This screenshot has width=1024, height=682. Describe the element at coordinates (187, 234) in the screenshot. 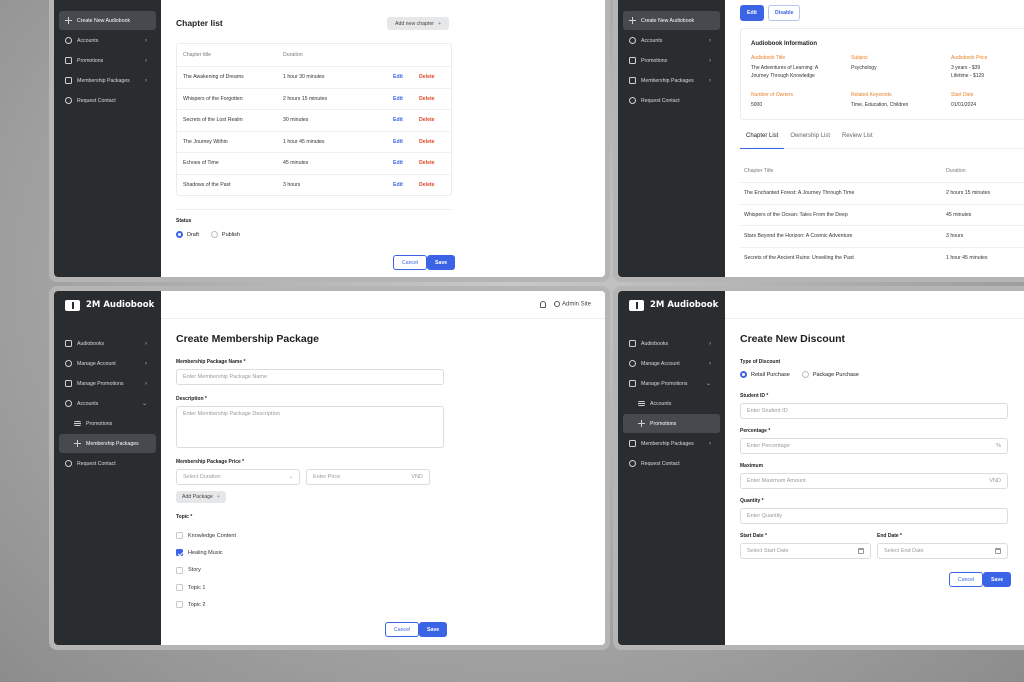

I see `draft-radio: Draft` at that location.